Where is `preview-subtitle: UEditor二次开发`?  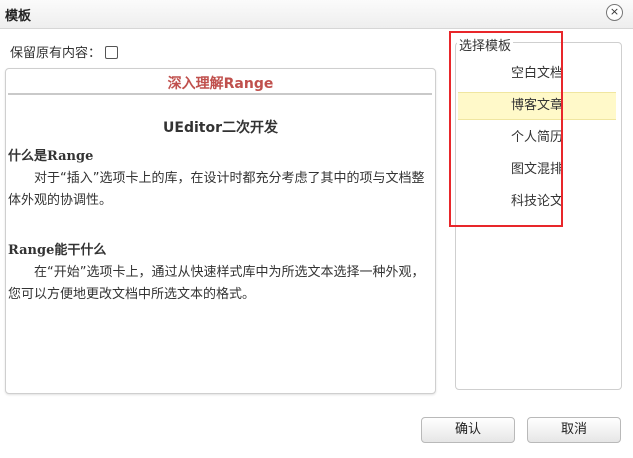 preview-subtitle: UEditor二次开发 is located at coordinates (220, 128).